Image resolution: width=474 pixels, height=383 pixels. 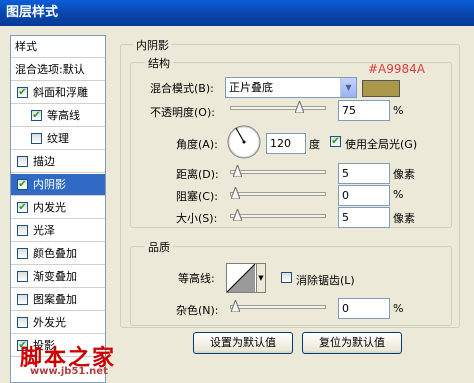 I want to click on opacity-input: 75, so click(x=364, y=110).